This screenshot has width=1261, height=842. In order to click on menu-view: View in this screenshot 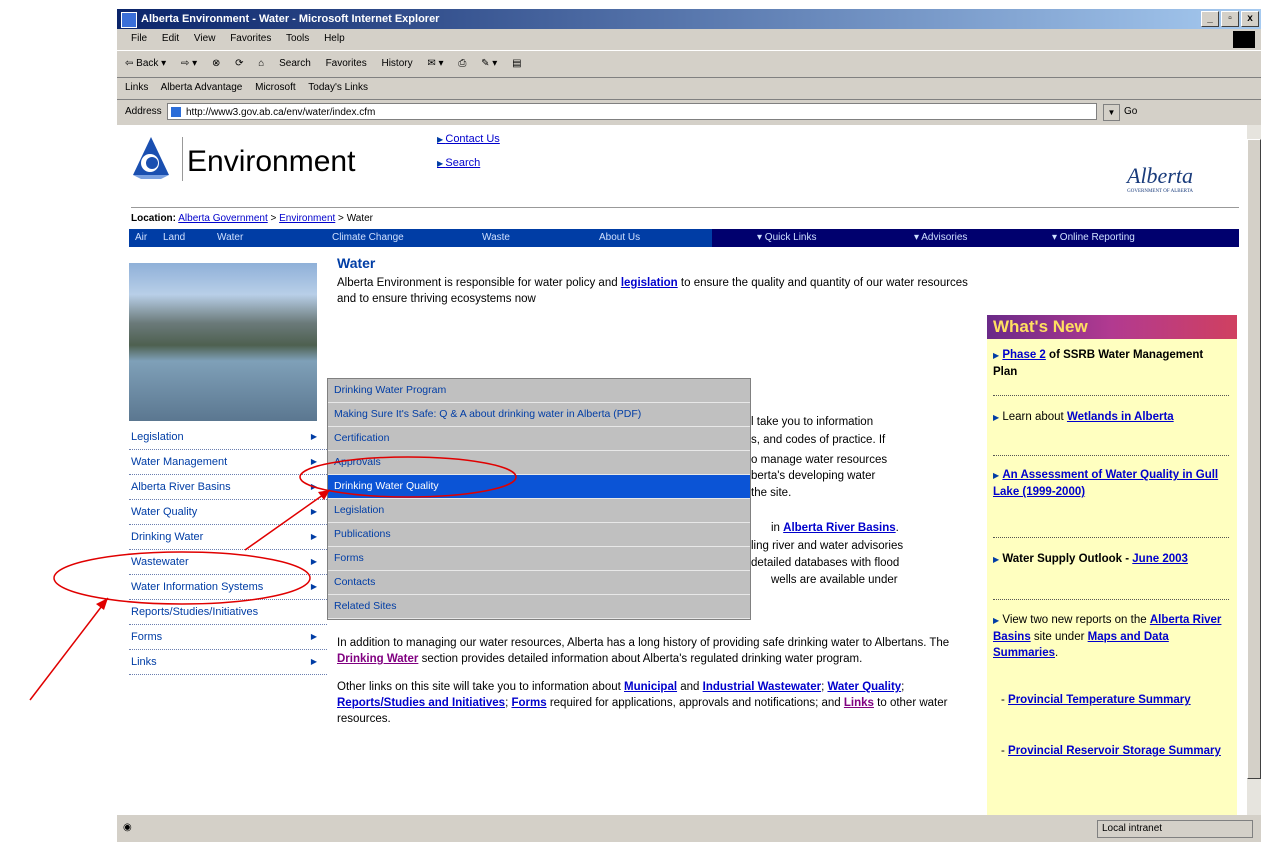, I will do `click(205, 38)`.